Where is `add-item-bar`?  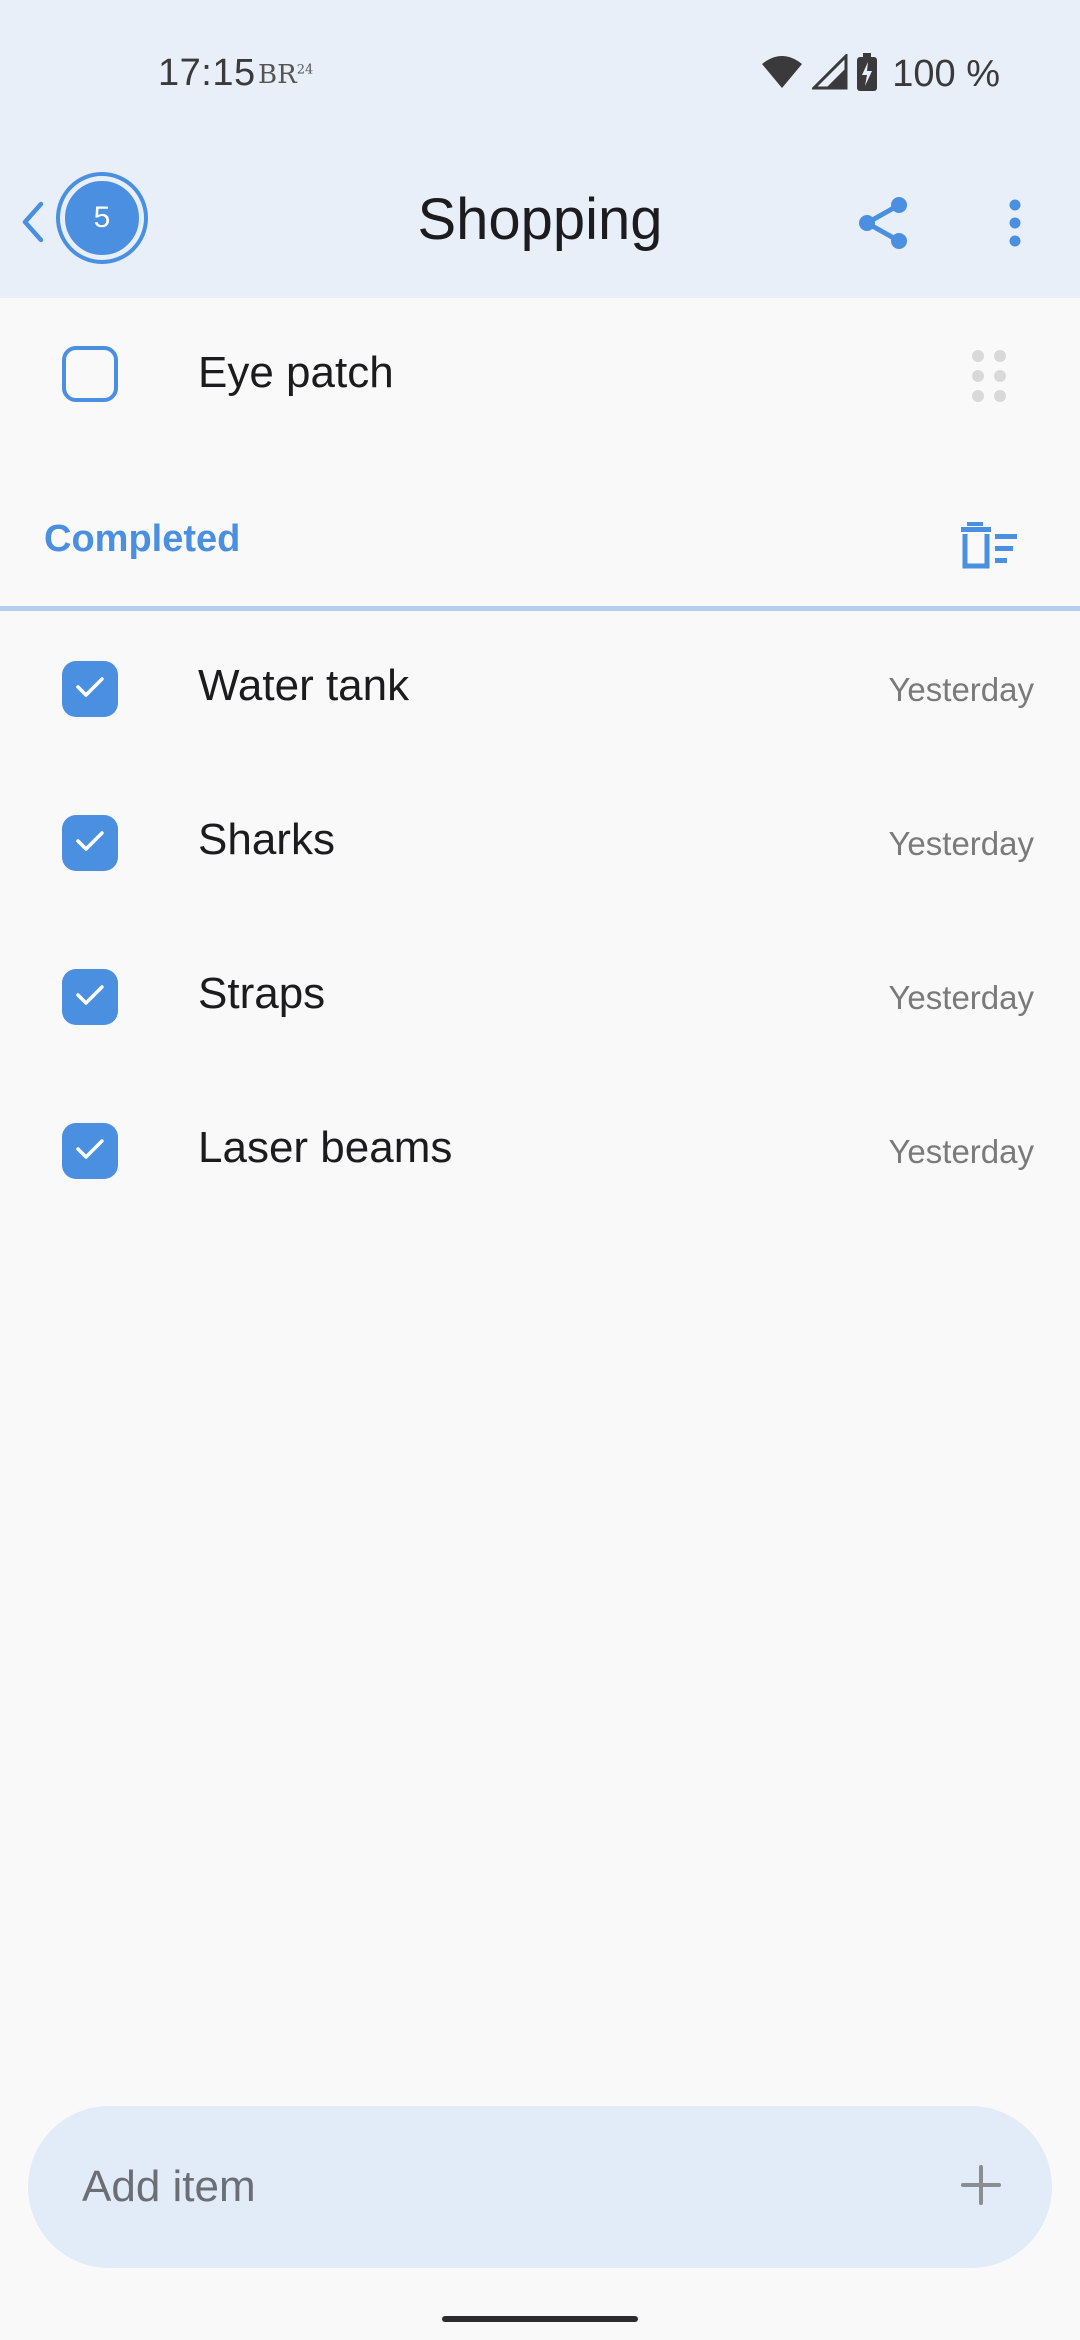 add-item-bar is located at coordinates (540, 2187).